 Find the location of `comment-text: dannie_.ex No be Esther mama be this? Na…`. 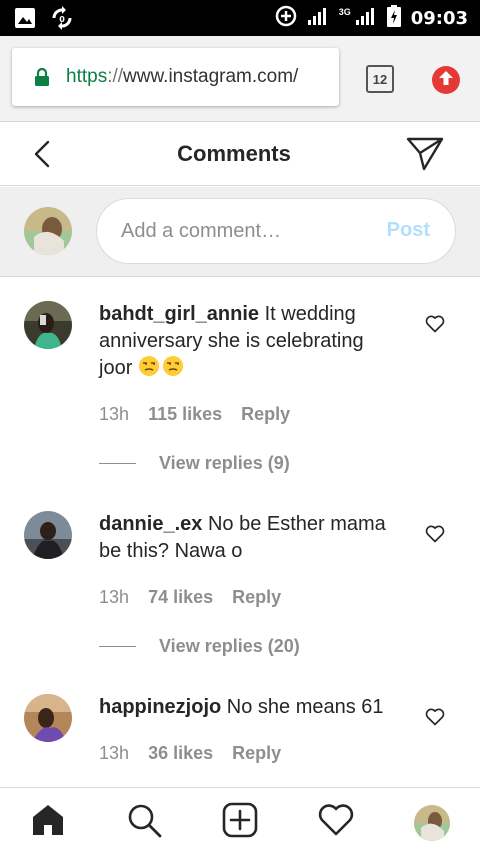

comment-text: dannie_.ex No be Esther mama be this? Na… is located at coordinates (249, 538).